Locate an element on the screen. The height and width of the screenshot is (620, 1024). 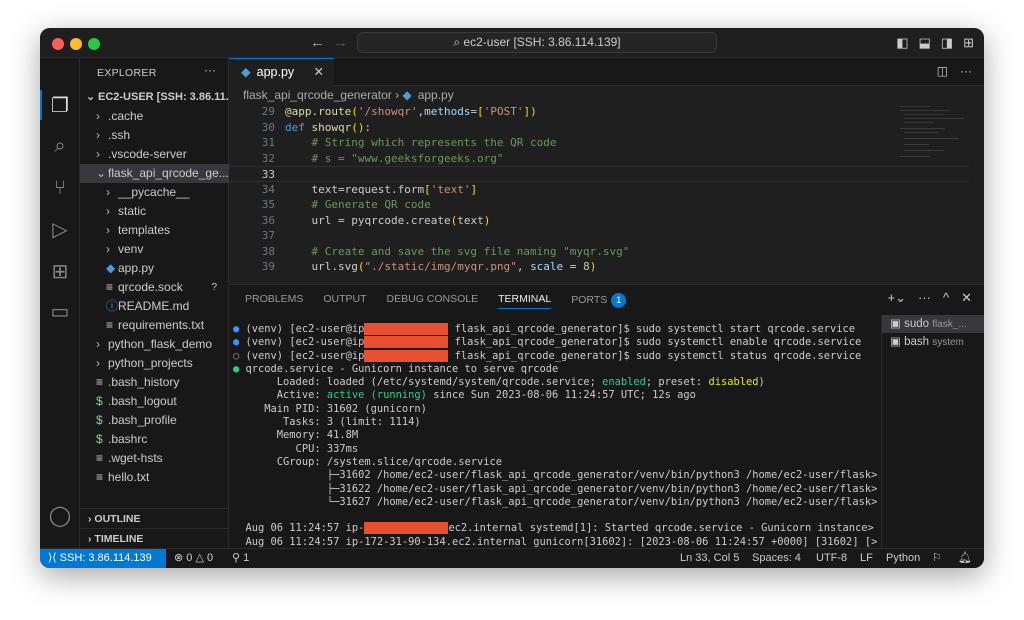
tree-item: $ .bashrc is located at coordinates (154, 439).